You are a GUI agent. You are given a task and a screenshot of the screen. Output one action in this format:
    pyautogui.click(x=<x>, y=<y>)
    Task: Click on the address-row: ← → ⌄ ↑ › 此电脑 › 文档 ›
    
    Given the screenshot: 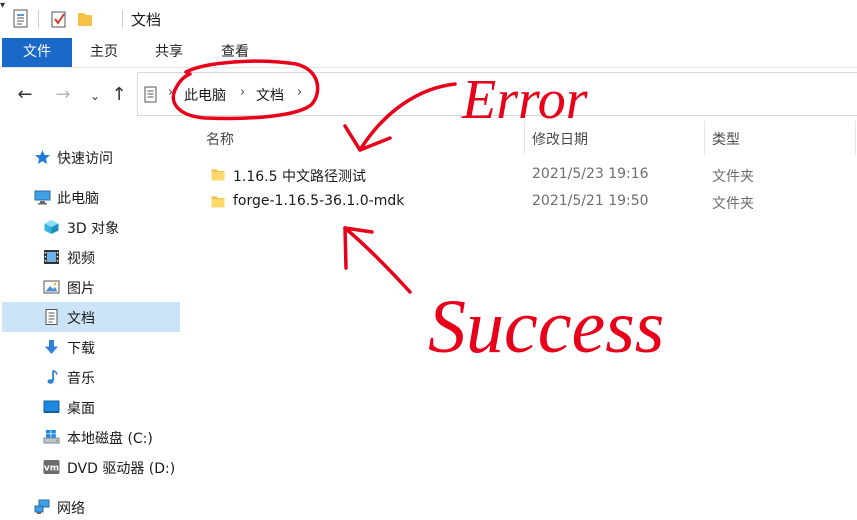 What is the action you would take?
    pyautogui.click(x=428, y=94)
    